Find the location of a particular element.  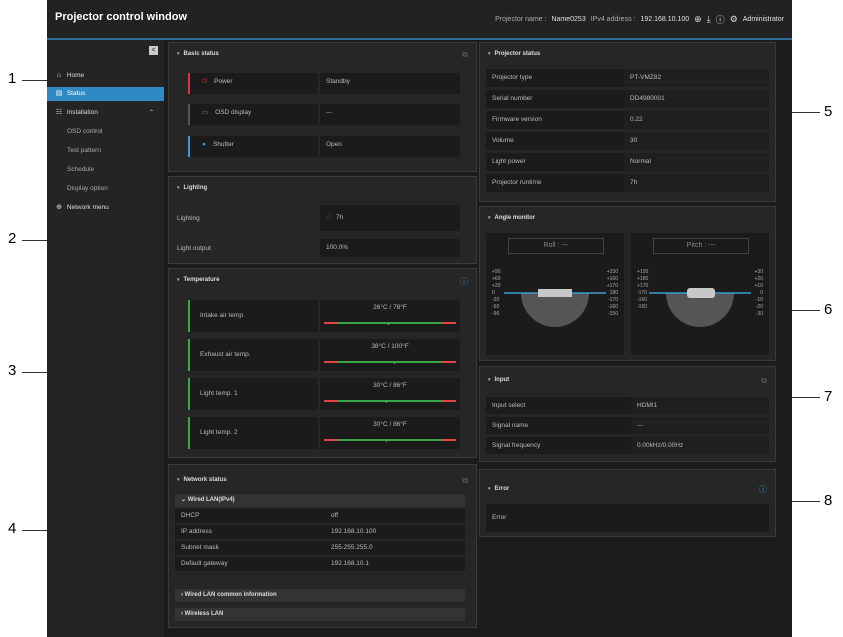

sidebar-item-test-pattern: Test pattern is located at coordinates (105, 151).